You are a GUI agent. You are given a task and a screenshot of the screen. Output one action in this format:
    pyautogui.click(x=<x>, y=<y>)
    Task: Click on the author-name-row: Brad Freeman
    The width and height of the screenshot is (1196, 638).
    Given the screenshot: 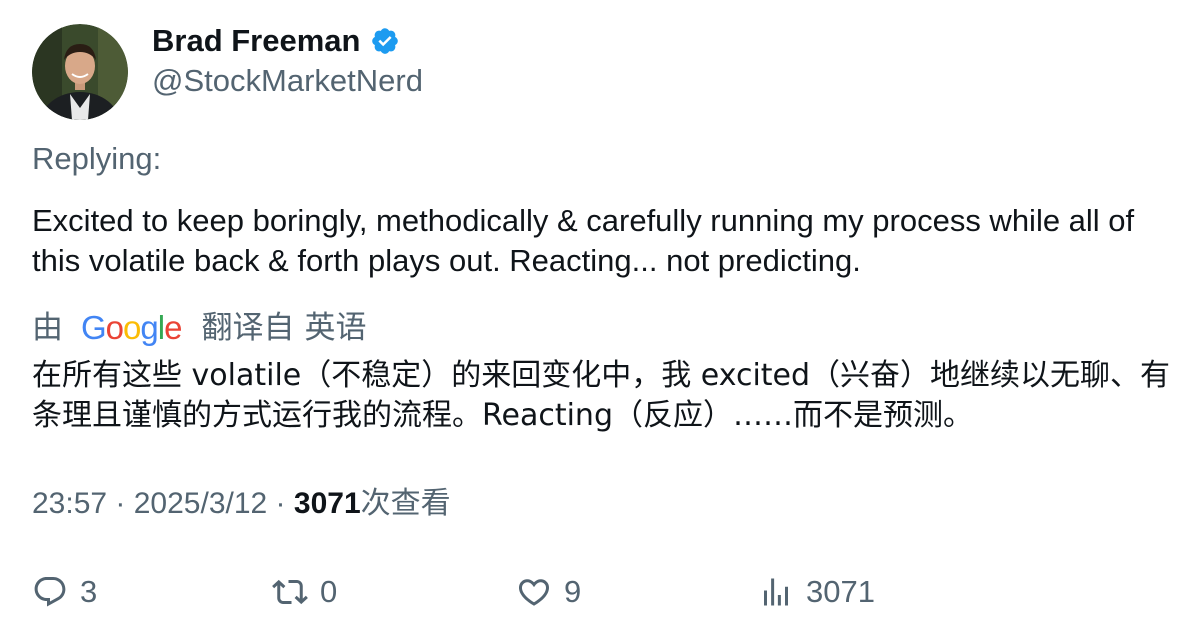 What is the action you would take?
    pyautogui.click(x=276, y=41)
    